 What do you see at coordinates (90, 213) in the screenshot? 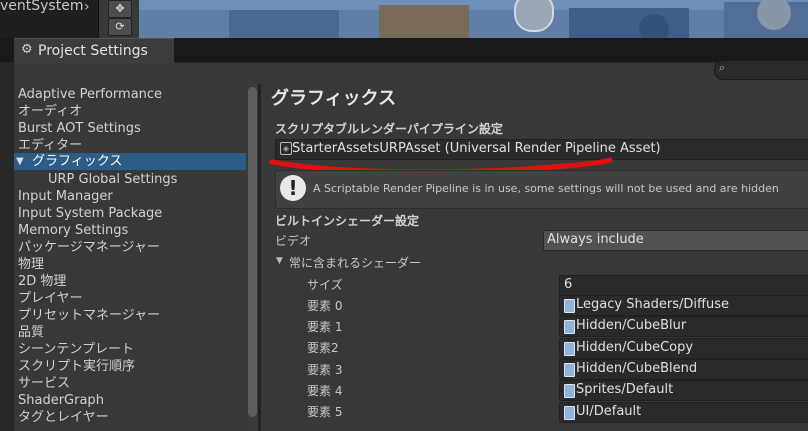
I see `sidebar-item-input-system-package: Input System Package` at bounding box center [90, 213].